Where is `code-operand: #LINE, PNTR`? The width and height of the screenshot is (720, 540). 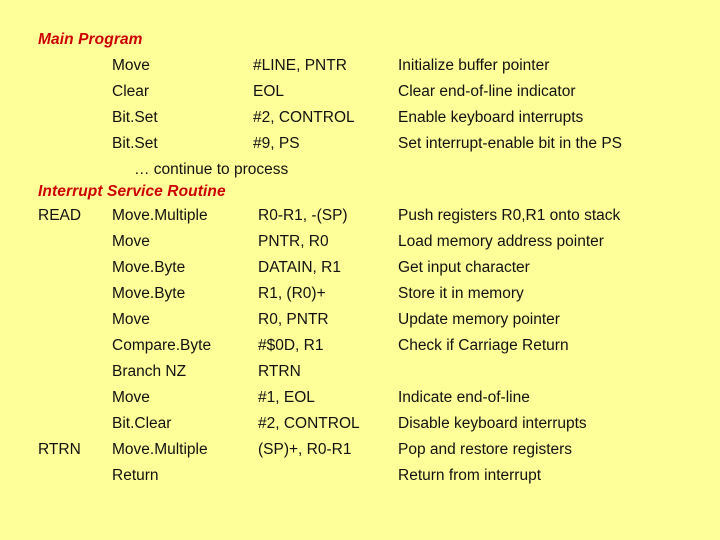
code-operand: #LINE, PNTR is located at coordinates (300, 65).